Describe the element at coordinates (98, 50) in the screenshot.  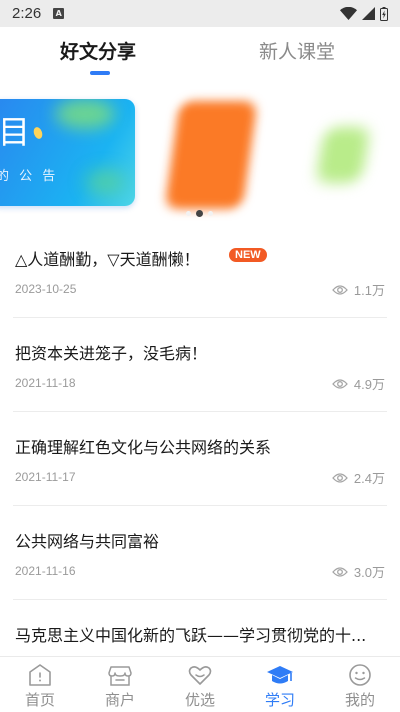
I see `tab-articles: 好文分享` at that location.